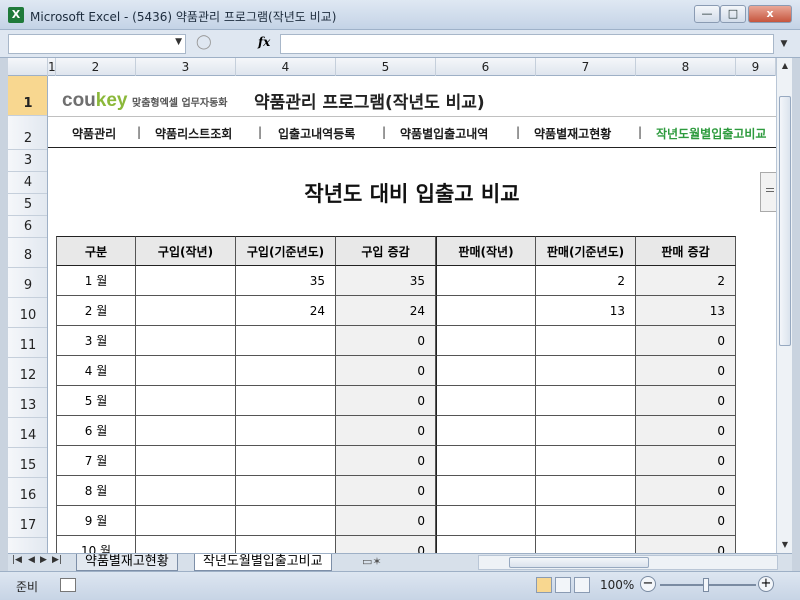  Describe the element at coordinates (264, 42) in the screenshot. I see `insert-function-icon: fx` at that location.